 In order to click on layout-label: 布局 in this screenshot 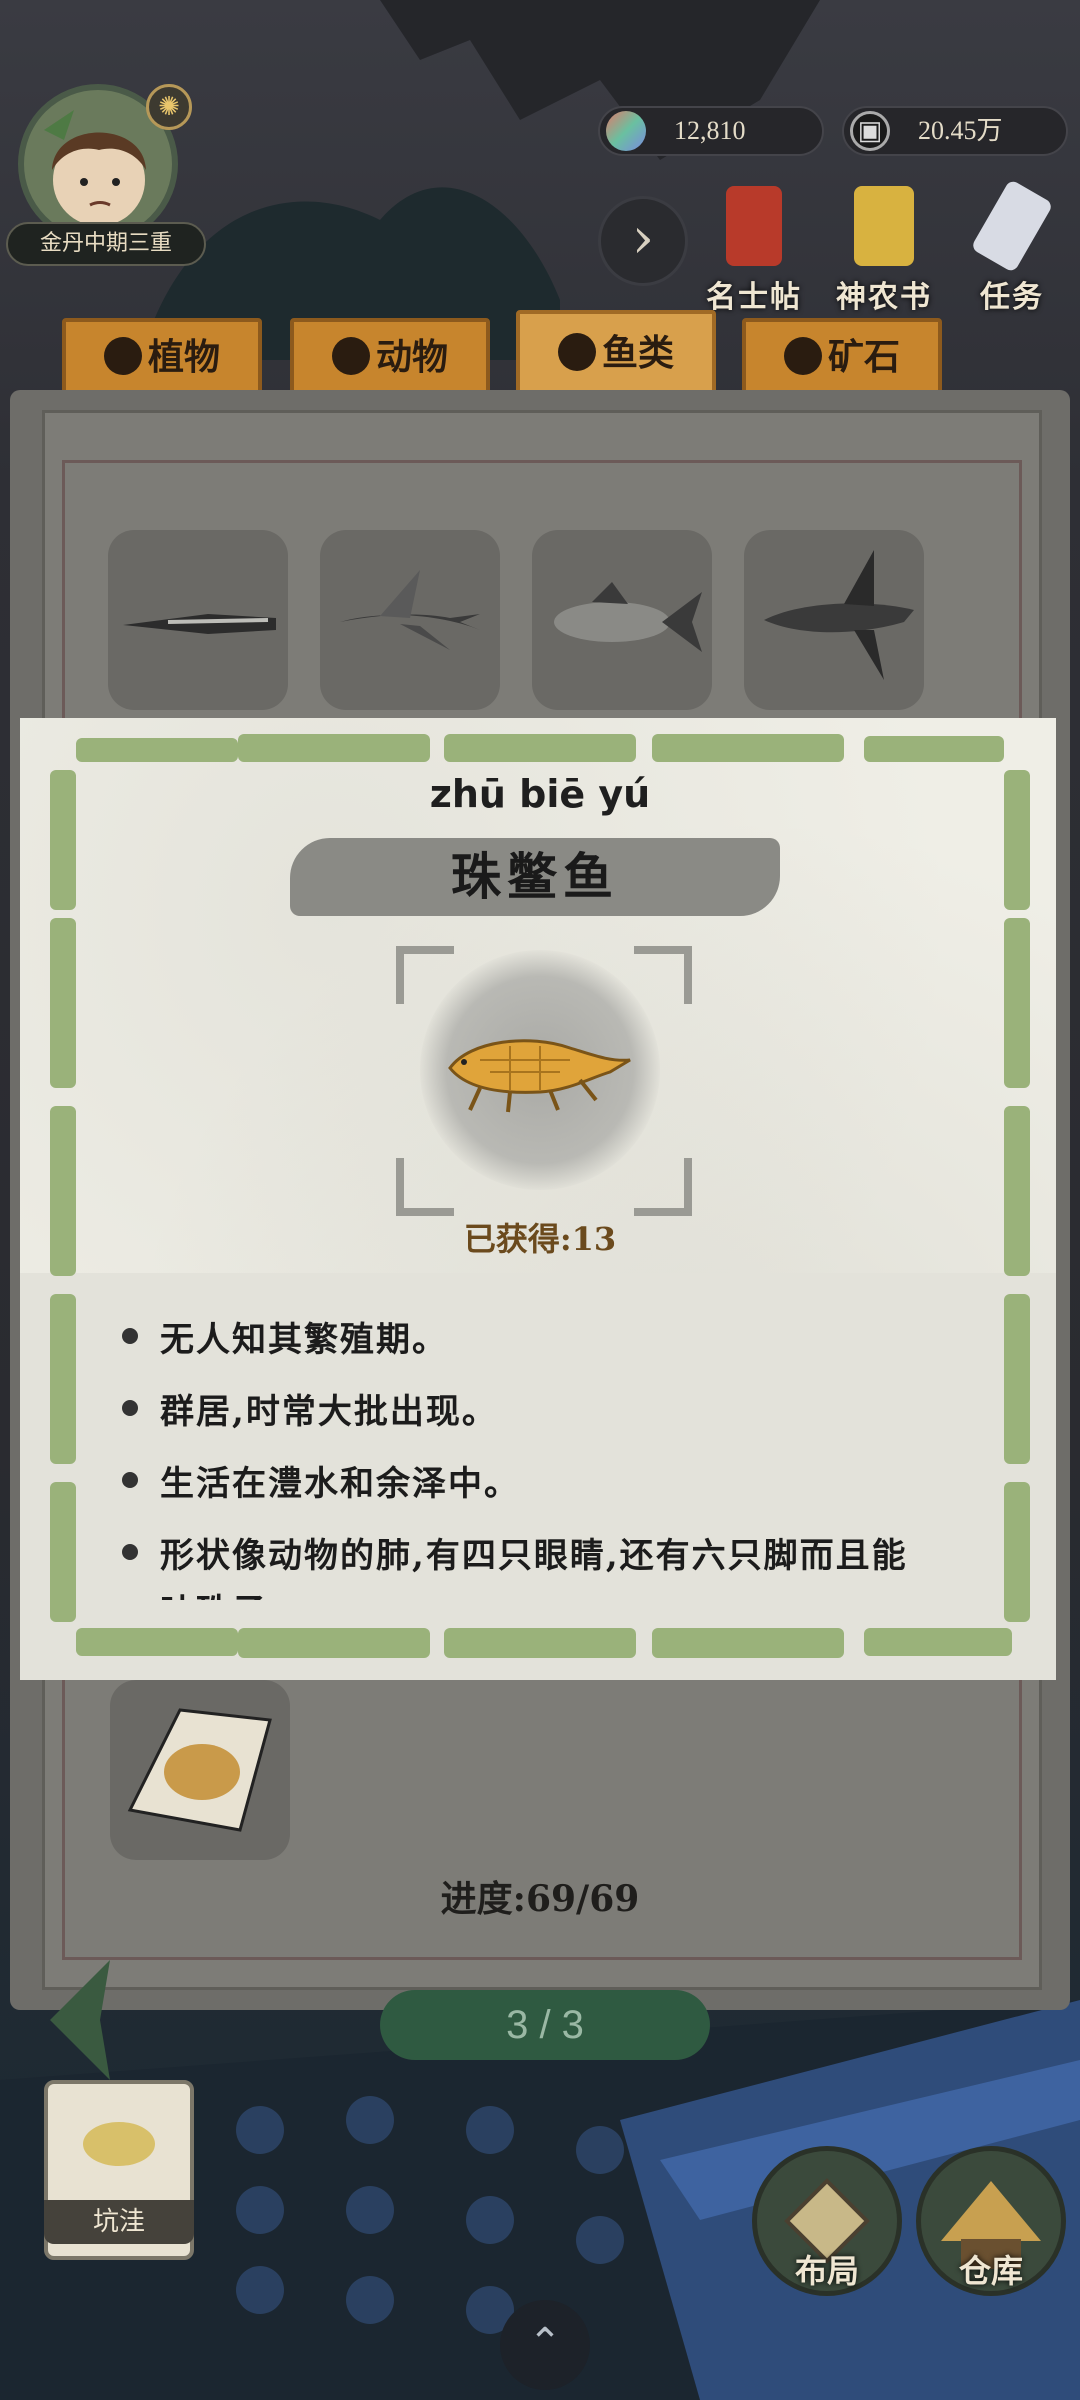, I will do `click(826, 2271)`.